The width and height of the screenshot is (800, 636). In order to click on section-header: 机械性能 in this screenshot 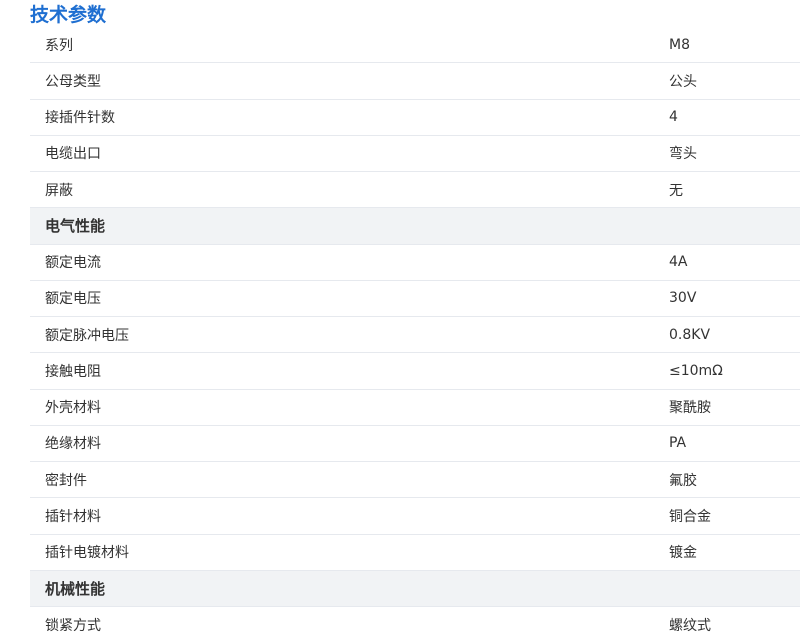, I will do `click(415, 588)`.